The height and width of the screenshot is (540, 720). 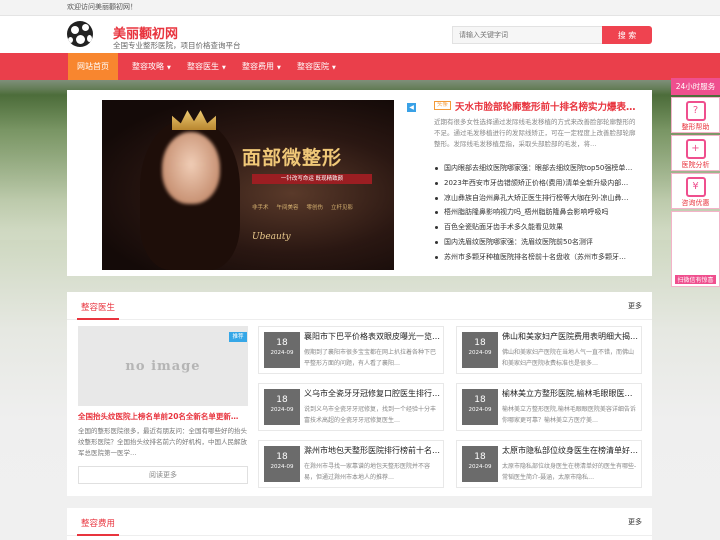 I want to click on recommend-badge: 推荐, so click(x=238, y=337).